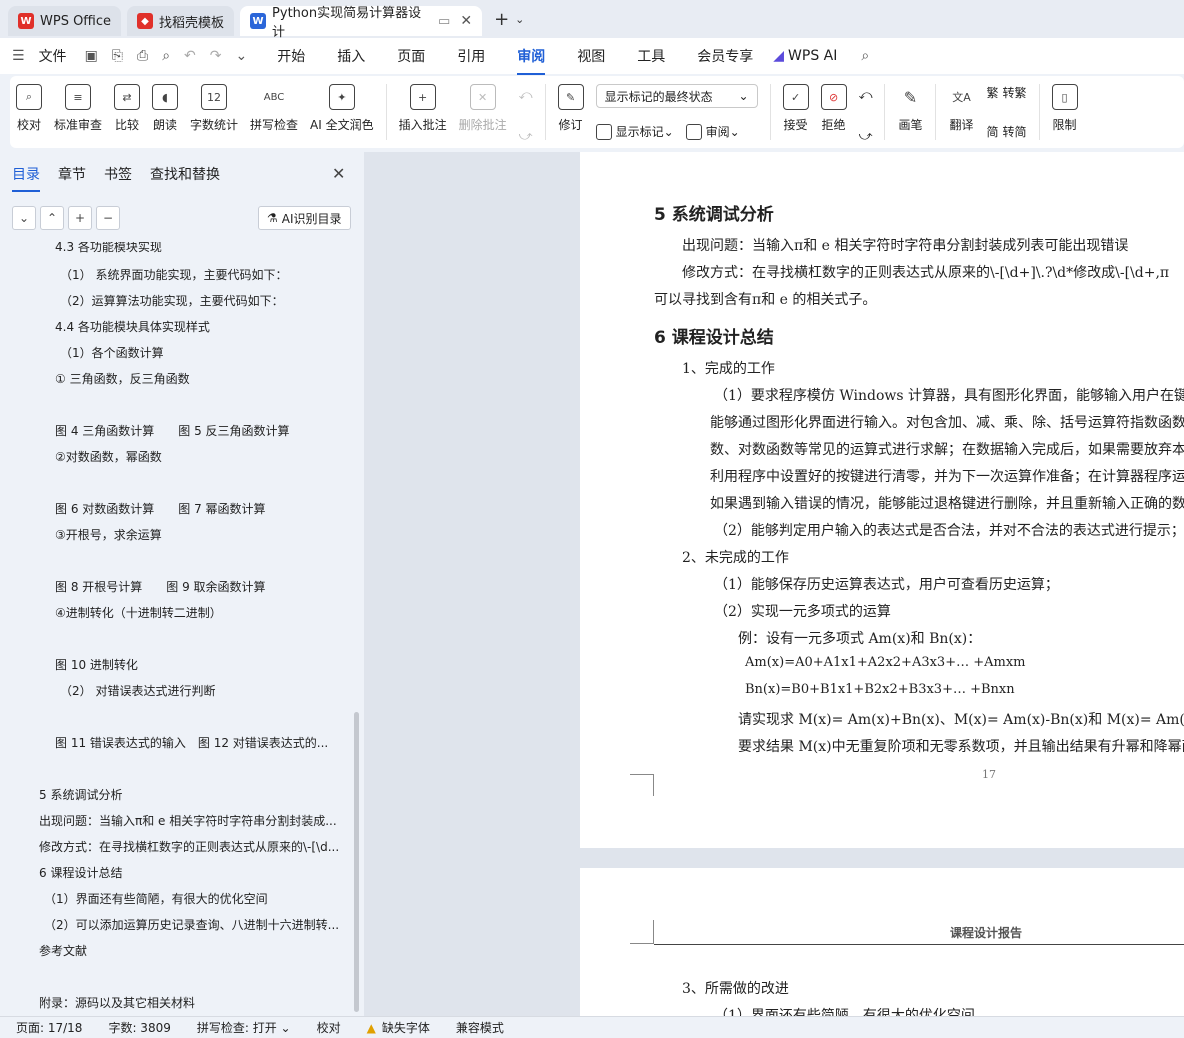 This screenshot has height=1038, width=1184. Describe the element at coordinates (160, 586) in the screenshot. I see `toc-item: 图 8 开根号计算 图 9 取余函数计算` at that location.